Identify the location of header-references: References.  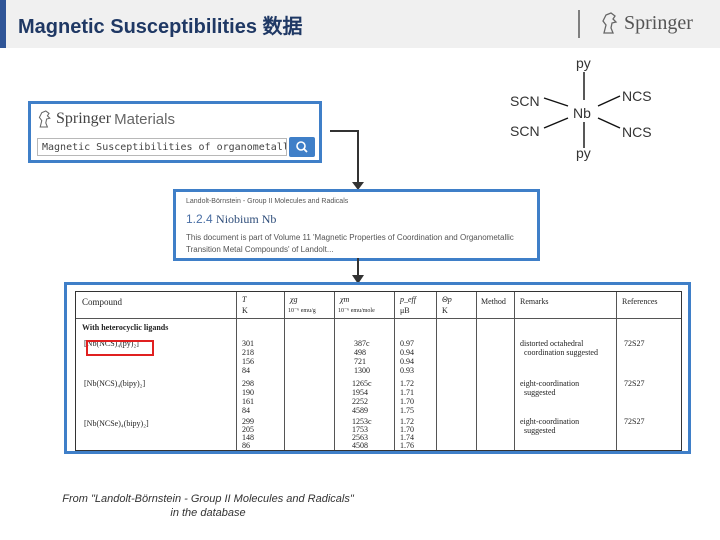
(640, 301).